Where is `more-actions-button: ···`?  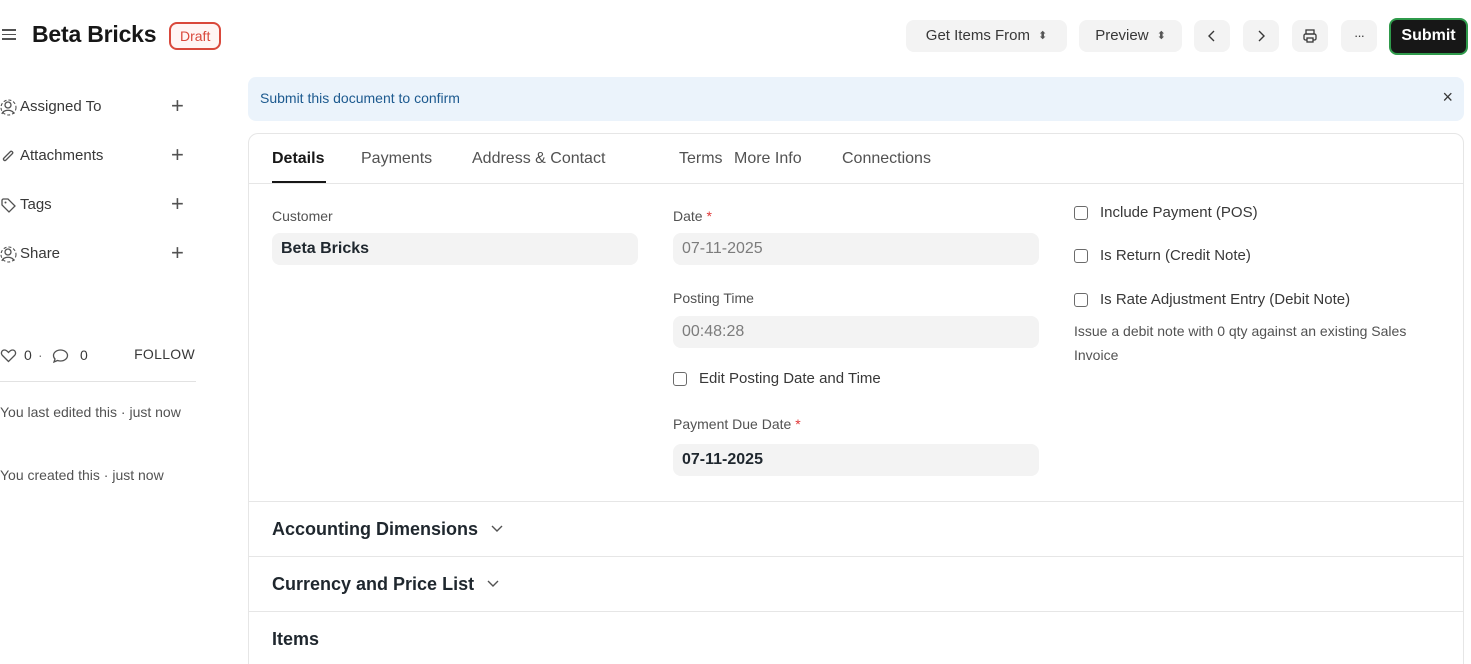 more-actions-button: ··· is located at coordinates (1359, 36).